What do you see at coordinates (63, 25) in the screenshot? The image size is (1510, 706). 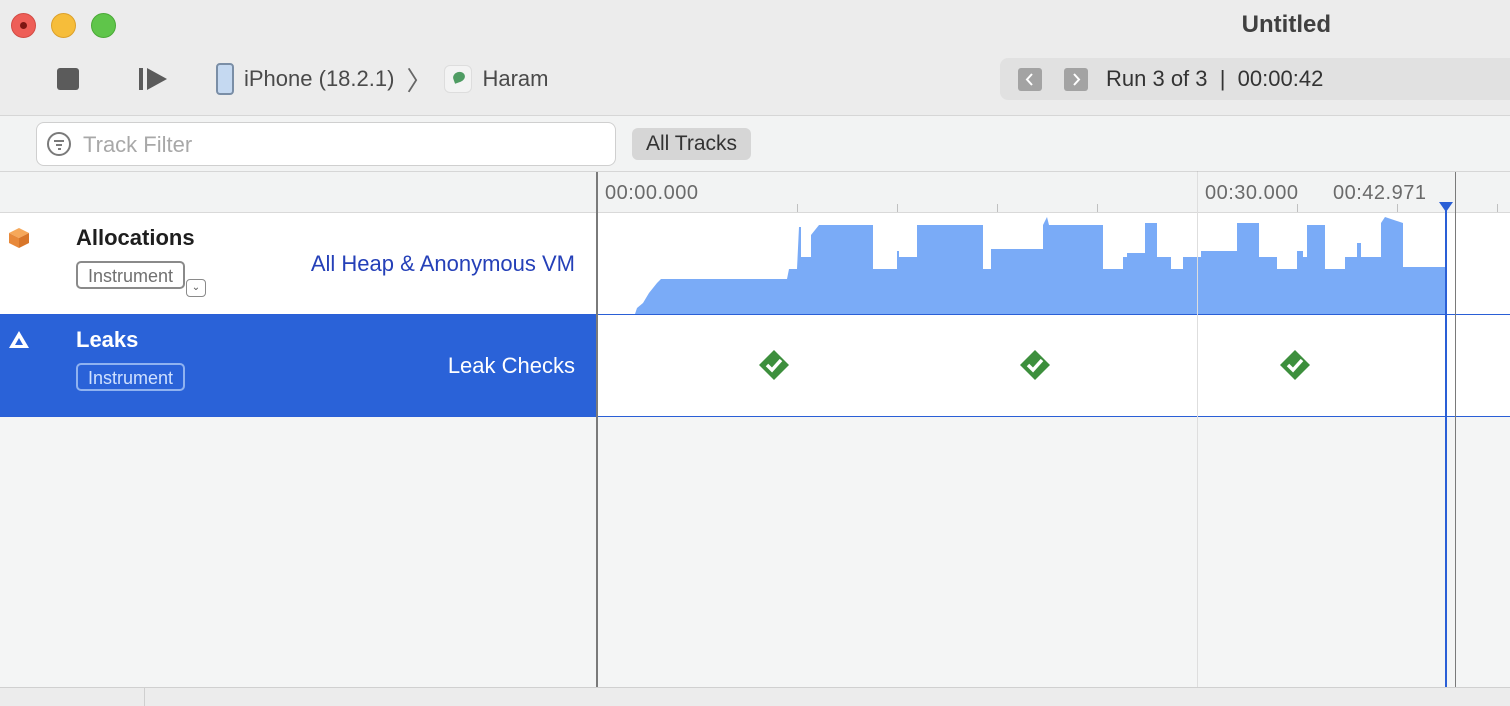 I see `minimize-window-button` at bounding box center [63, 25].